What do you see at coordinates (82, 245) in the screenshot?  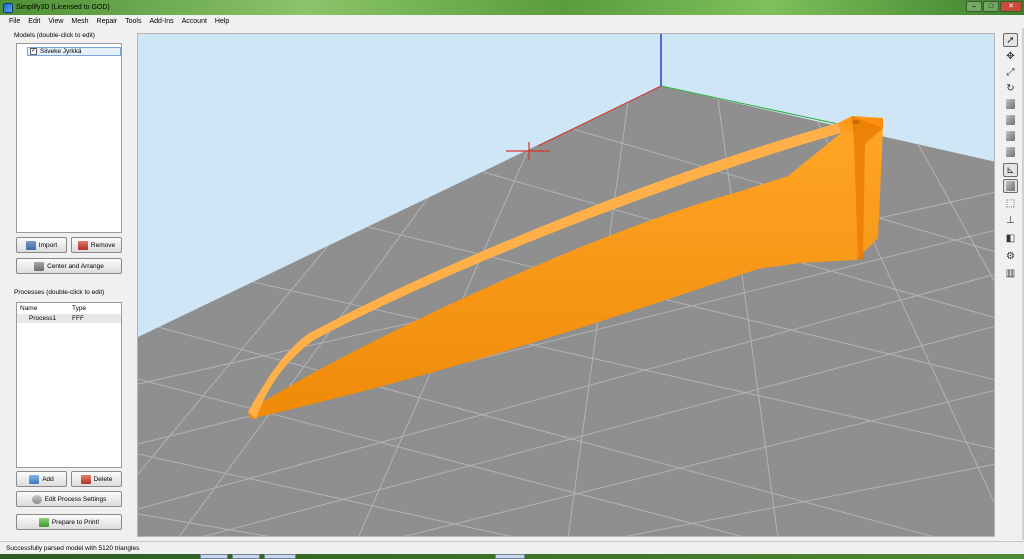 I see `remove-icon` at bounding box center [82, 245].